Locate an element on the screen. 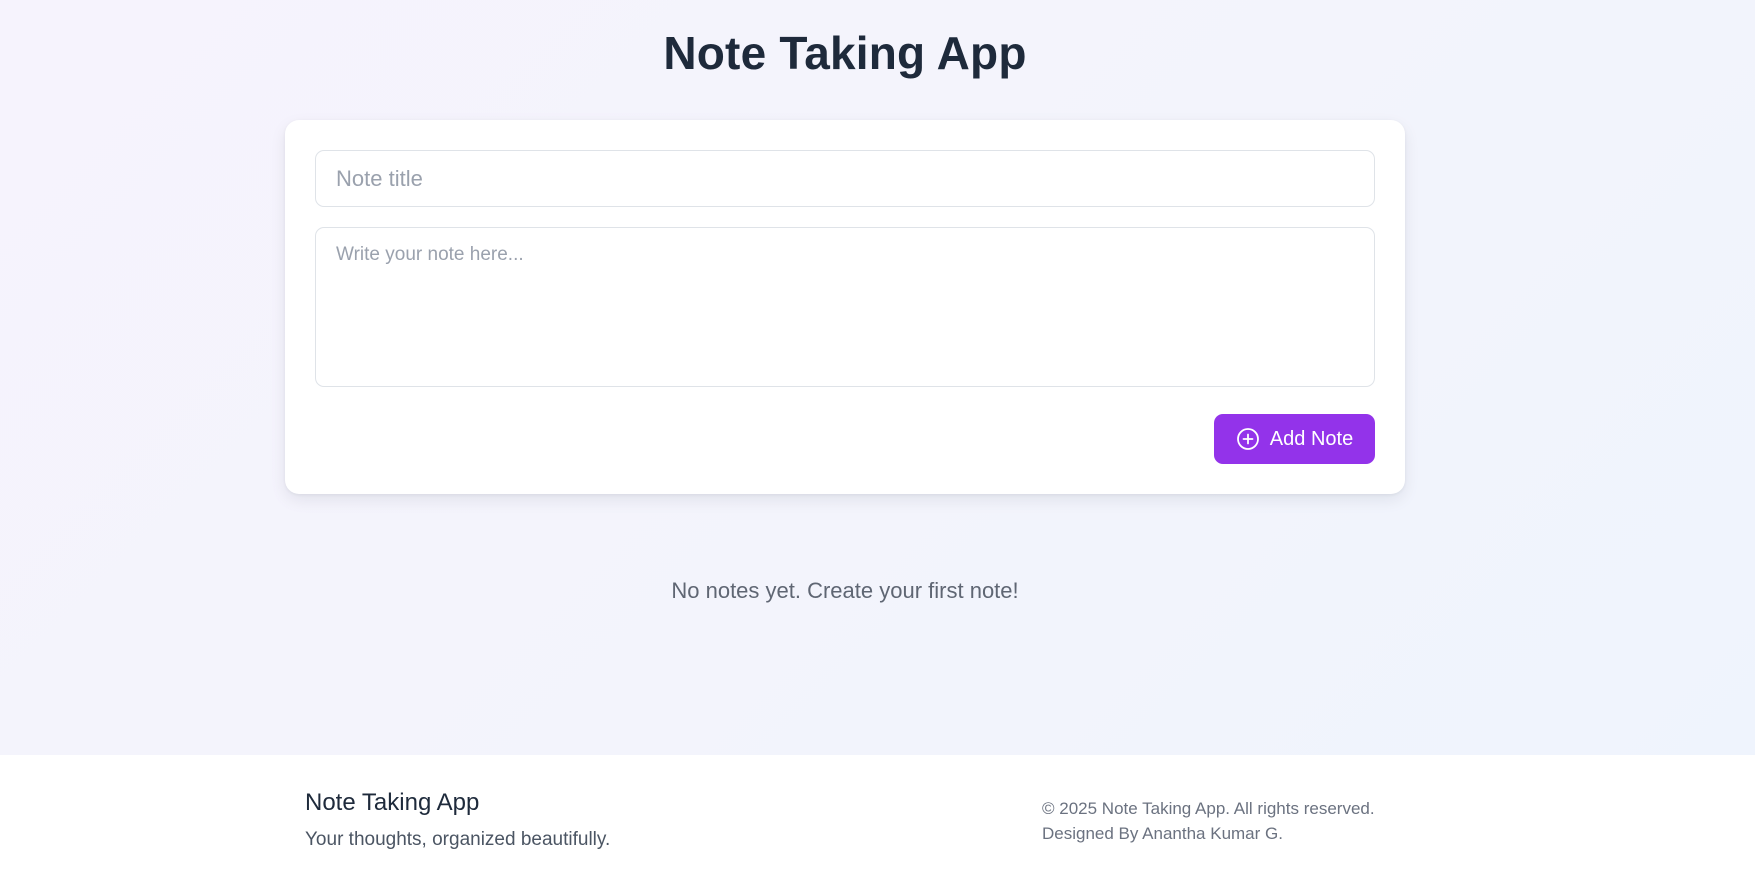 The width and height of the screenshot is (1755, 885). footer-tagline: Your thoughts, organized beautifully. is located at coordinates (458, 839).